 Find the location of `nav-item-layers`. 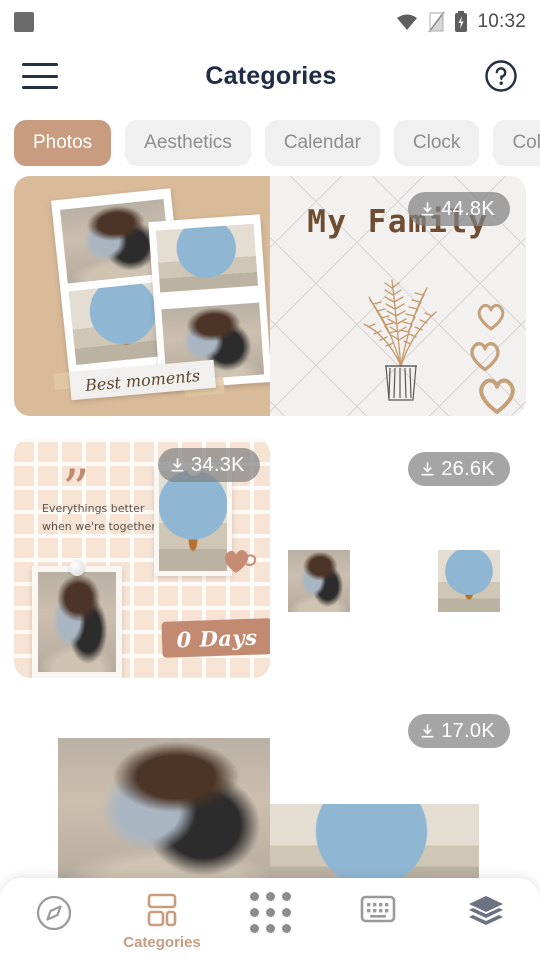

nav-item-layers is located at coordinates (486, 910).